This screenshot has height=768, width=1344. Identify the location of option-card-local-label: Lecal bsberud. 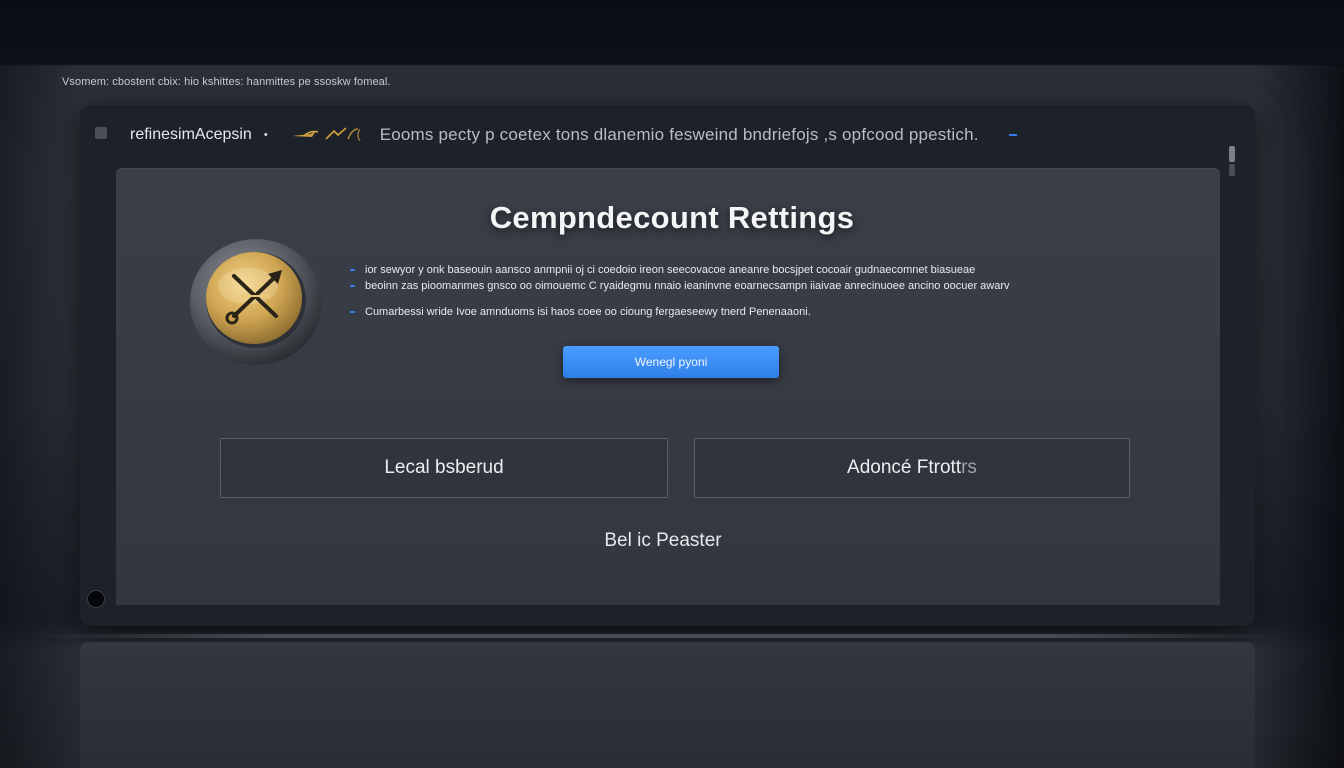
(444, 467).